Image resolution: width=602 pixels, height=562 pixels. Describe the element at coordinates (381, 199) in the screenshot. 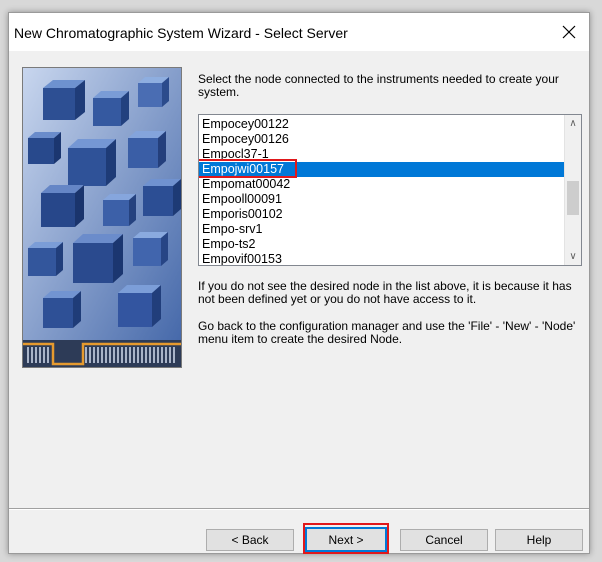

I see `list-item: Empooll00091` at that location.